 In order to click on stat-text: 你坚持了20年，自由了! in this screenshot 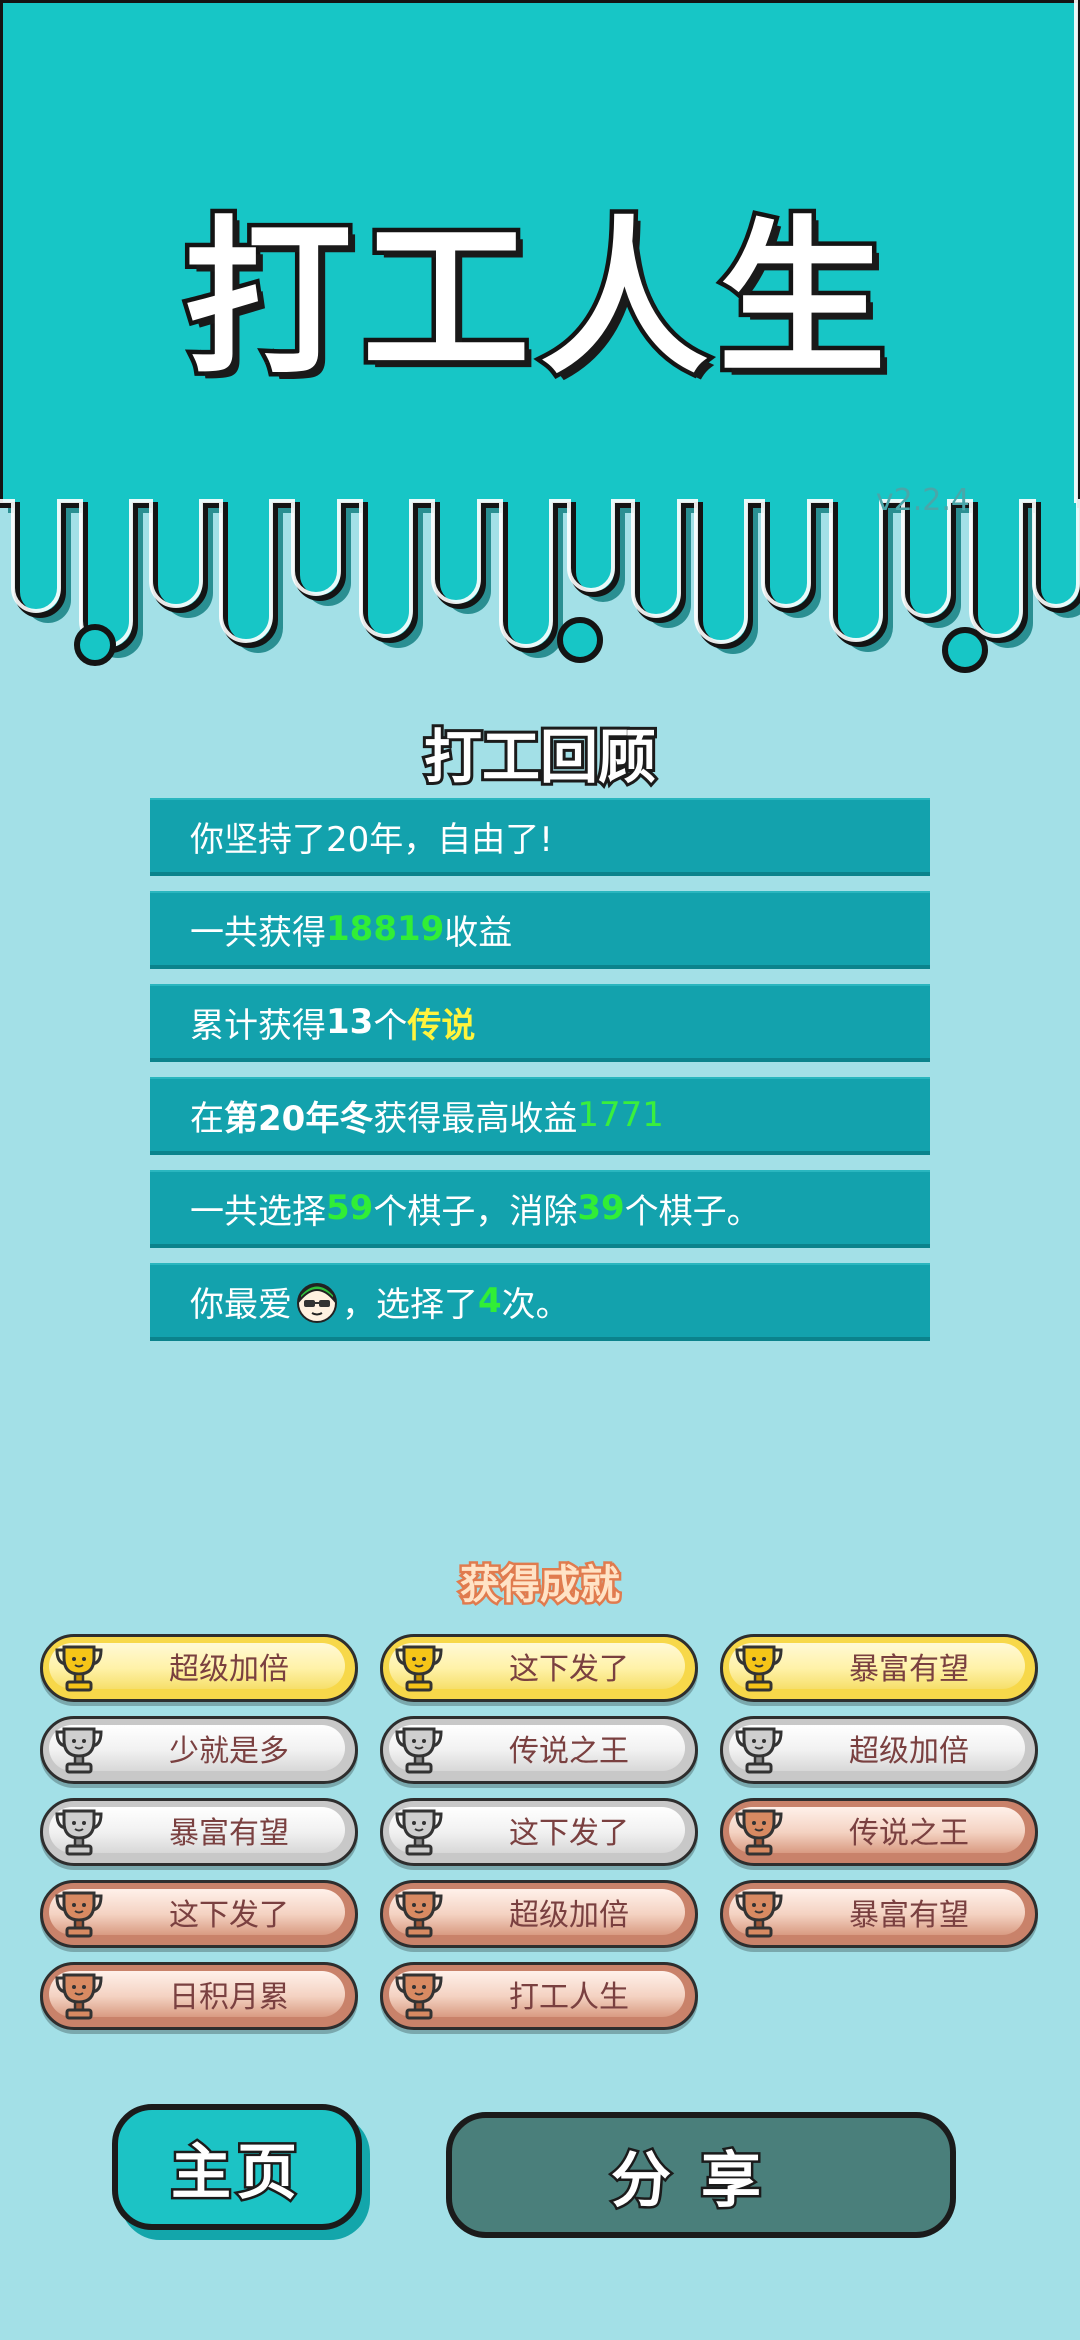, I will do `click(371, 839)`.